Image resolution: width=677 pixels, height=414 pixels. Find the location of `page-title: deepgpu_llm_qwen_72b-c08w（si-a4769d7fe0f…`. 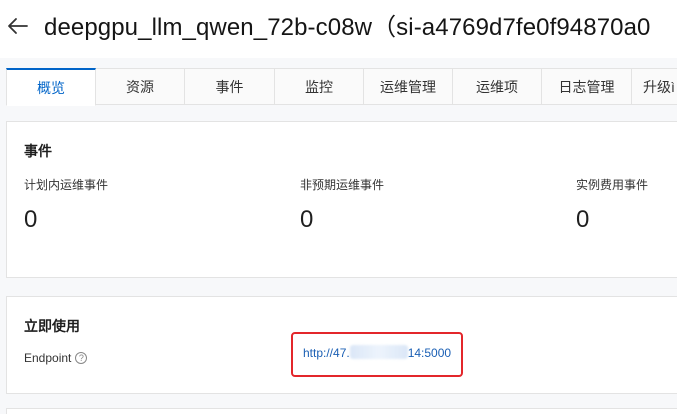

page-title: deepgpu_llm_qwen_72b-c08w（si-a4769d7fe0f… is located at coordinates (347, 27).